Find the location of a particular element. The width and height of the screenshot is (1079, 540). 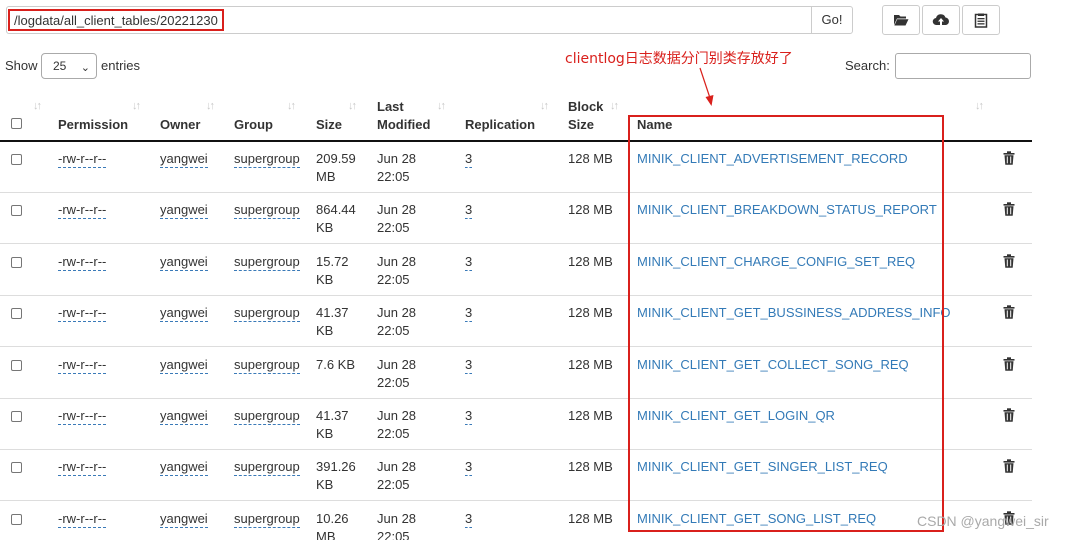

clipboard-button is located at coordinates (981, 20).